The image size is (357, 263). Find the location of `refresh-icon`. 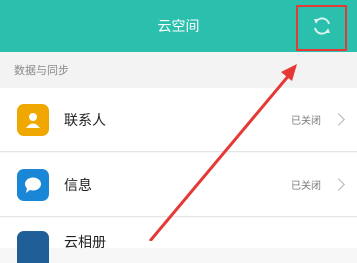

refresh-icon is located at coordinates (322, 28).